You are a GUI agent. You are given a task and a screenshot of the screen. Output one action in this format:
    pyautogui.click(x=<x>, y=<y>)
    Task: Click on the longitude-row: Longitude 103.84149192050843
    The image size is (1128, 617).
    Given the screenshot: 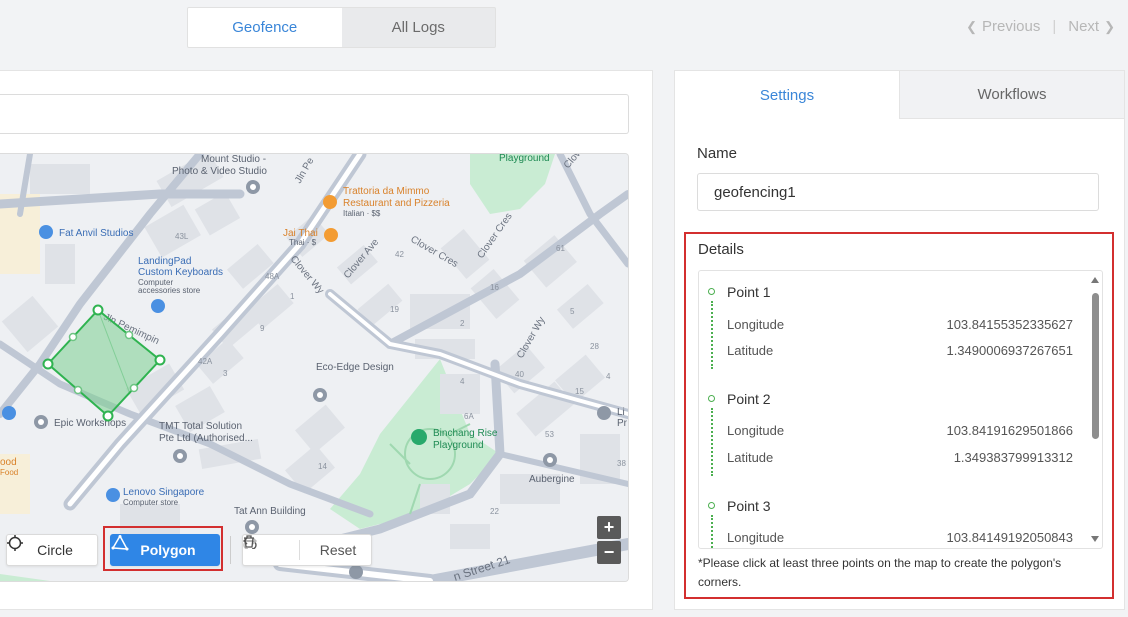 What is the action you would take?
    pyautogui.click(x=900, y=537)
    